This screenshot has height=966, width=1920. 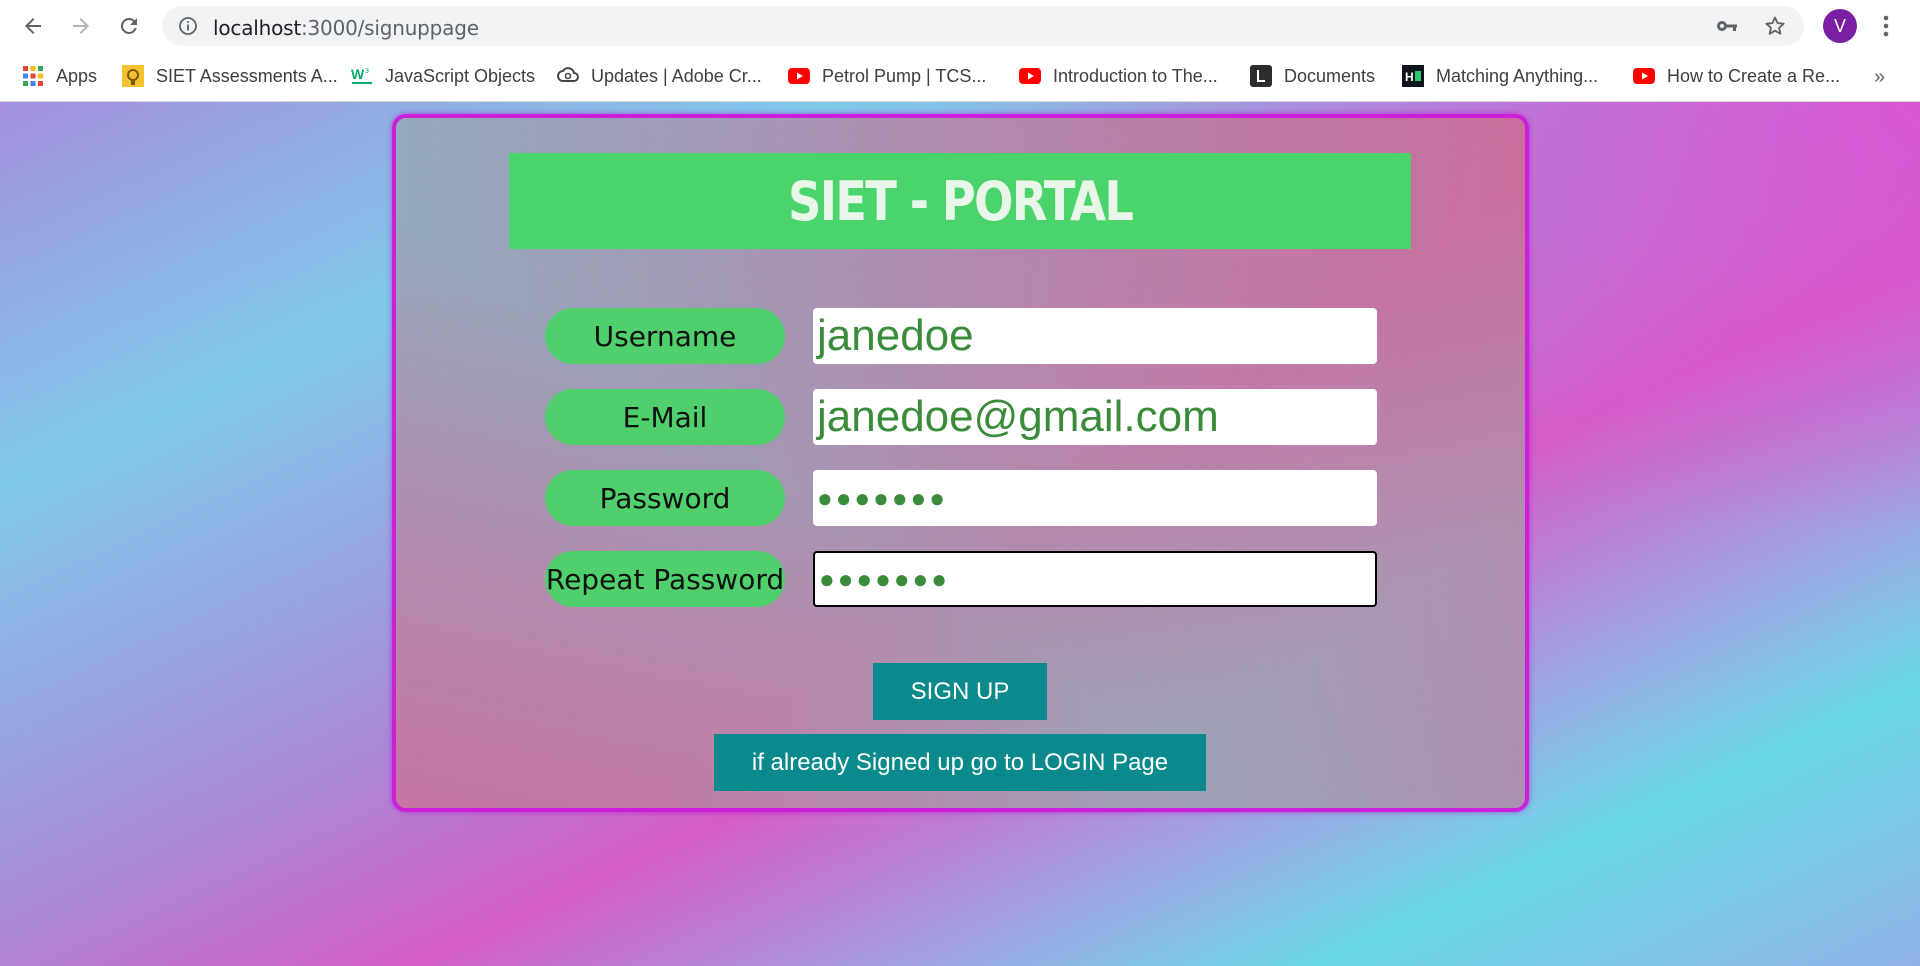 I want to click on username-row: Username janedoe, so click(x=961, y=336).